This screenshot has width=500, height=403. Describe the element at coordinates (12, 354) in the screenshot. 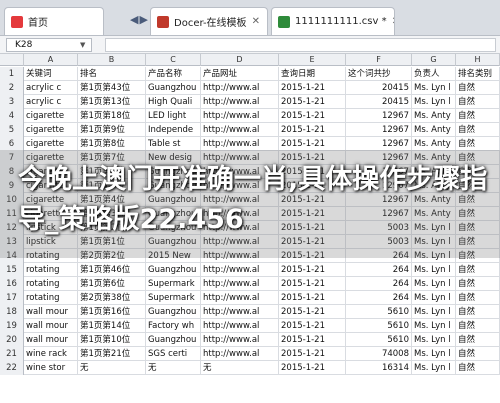

I see `row-header: 21` at that location.